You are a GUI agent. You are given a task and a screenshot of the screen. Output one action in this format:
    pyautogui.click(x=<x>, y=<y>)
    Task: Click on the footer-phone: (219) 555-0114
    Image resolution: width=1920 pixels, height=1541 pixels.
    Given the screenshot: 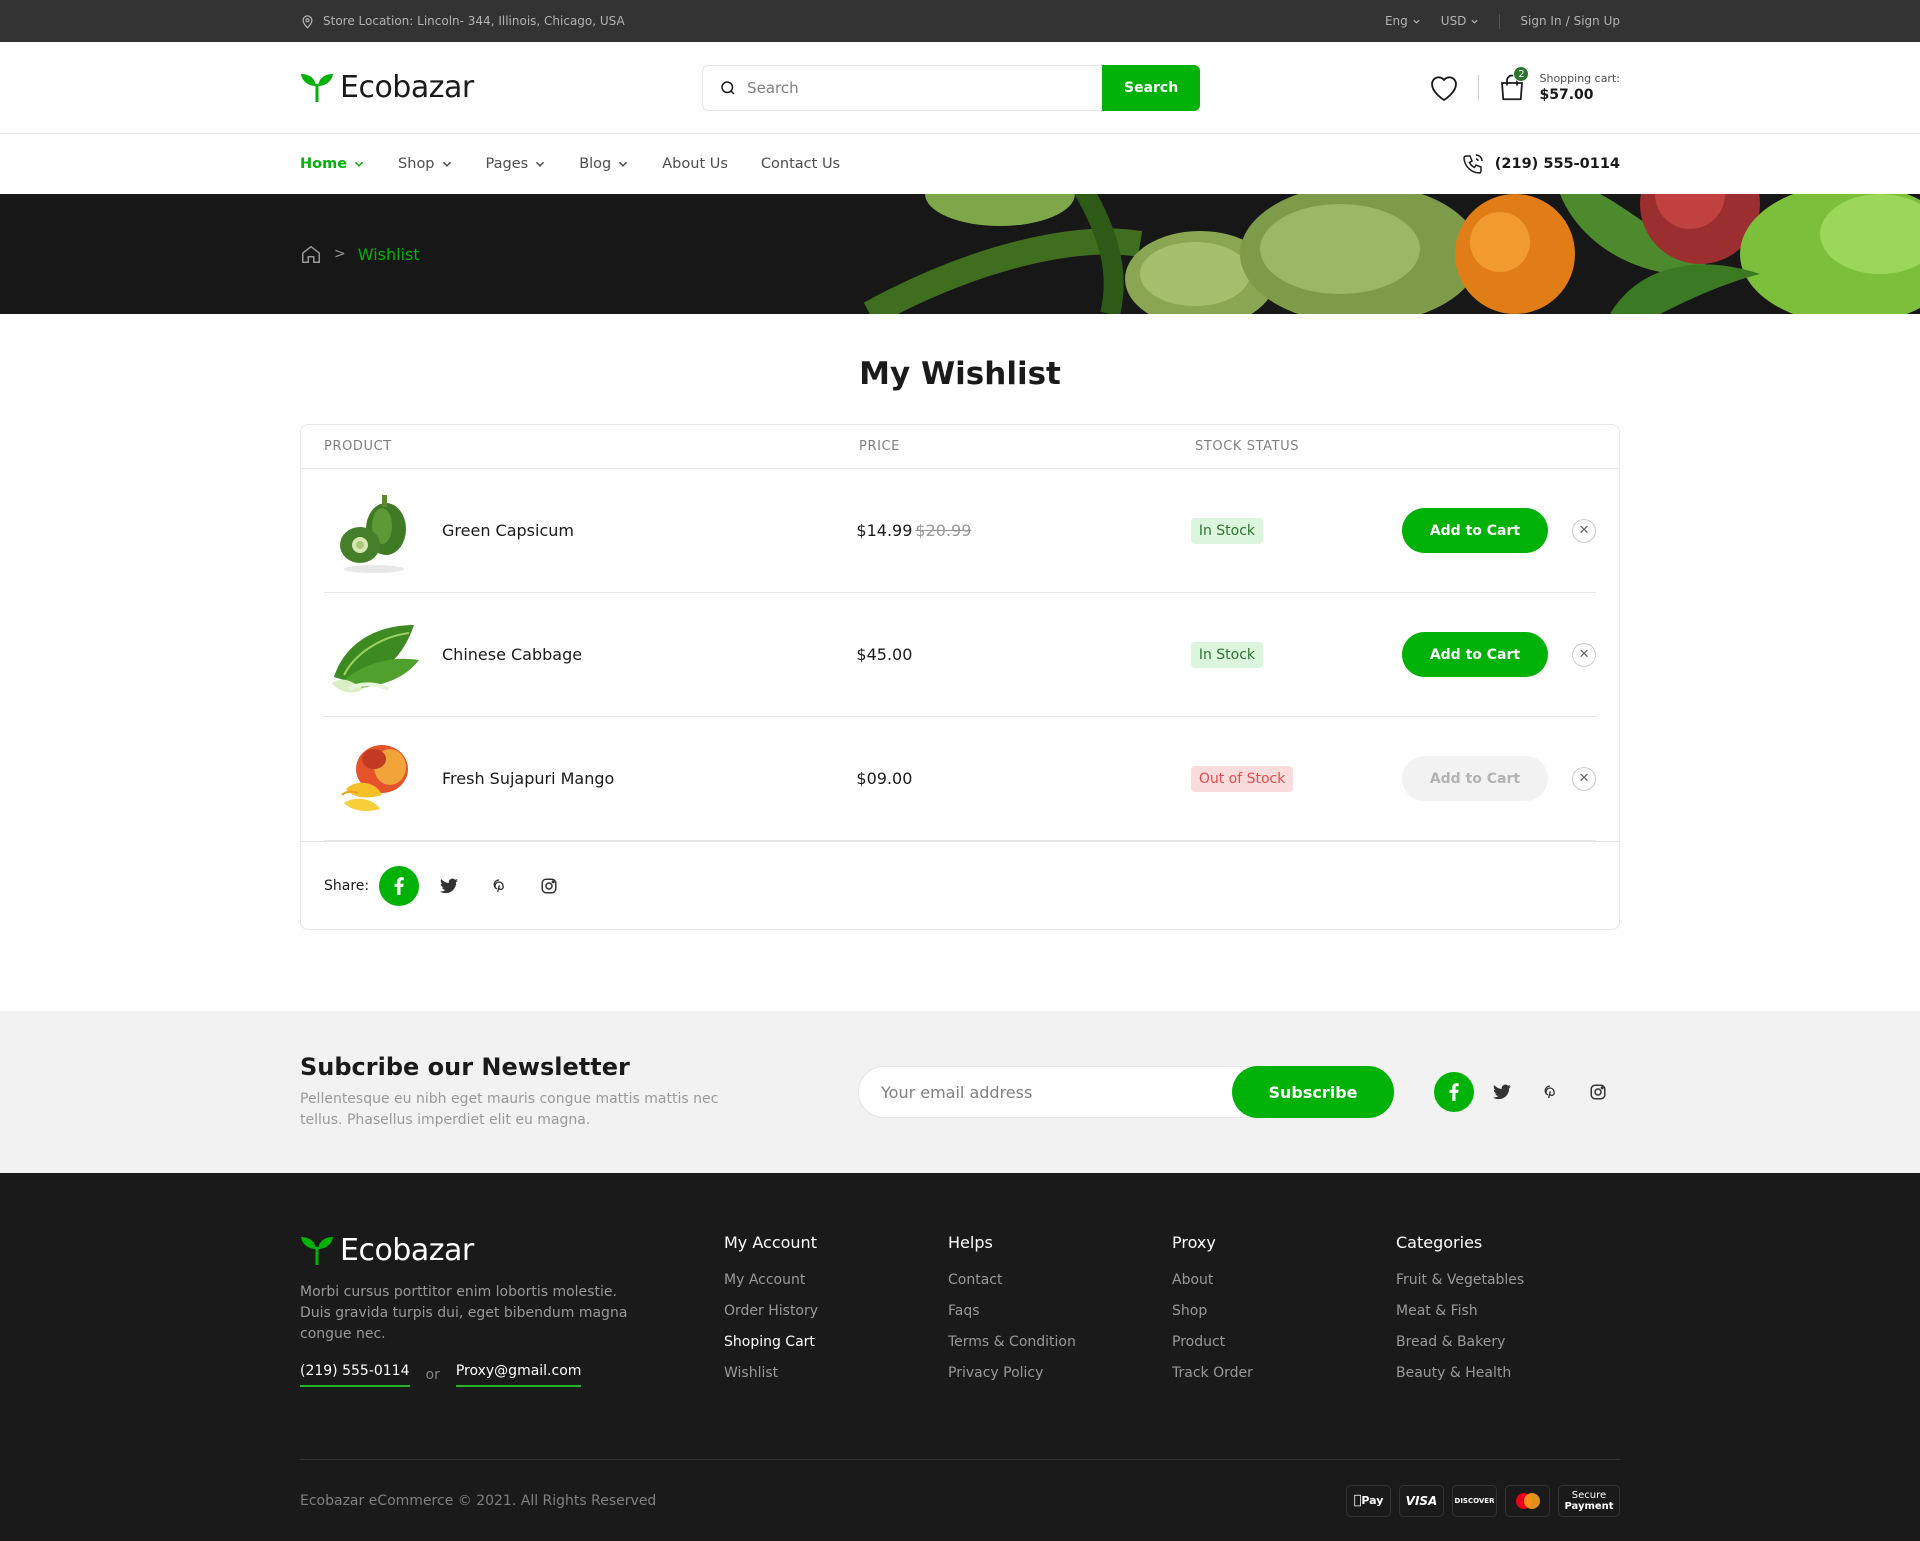 What is the action you would take?
    pyautogui.click(x=355, y=1375)
    